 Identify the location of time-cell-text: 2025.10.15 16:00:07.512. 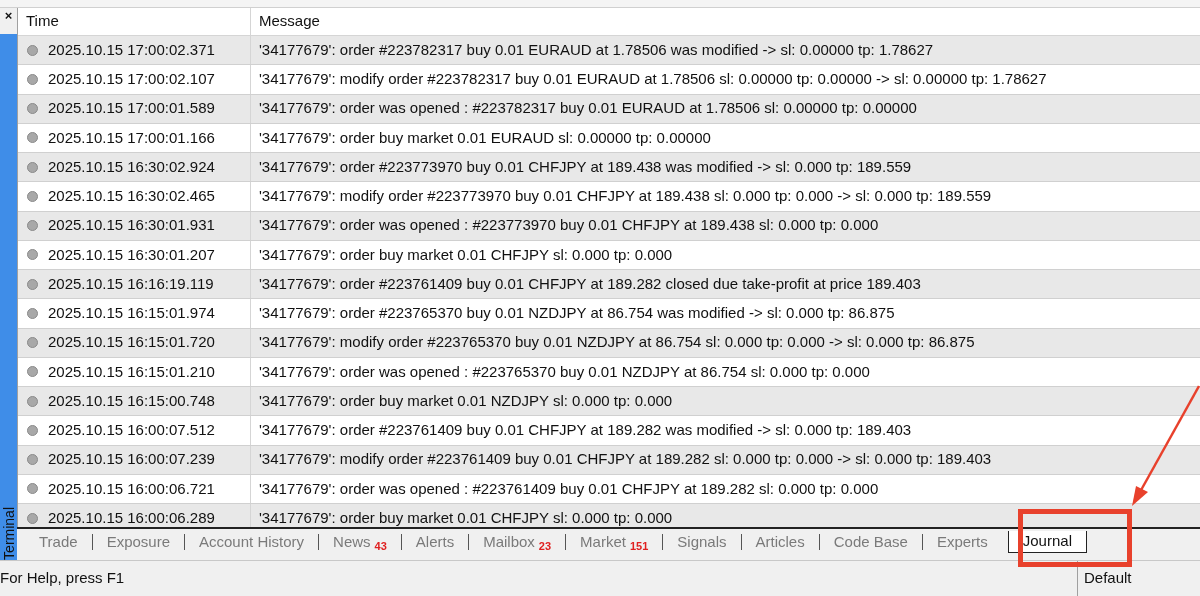
(131, 430).